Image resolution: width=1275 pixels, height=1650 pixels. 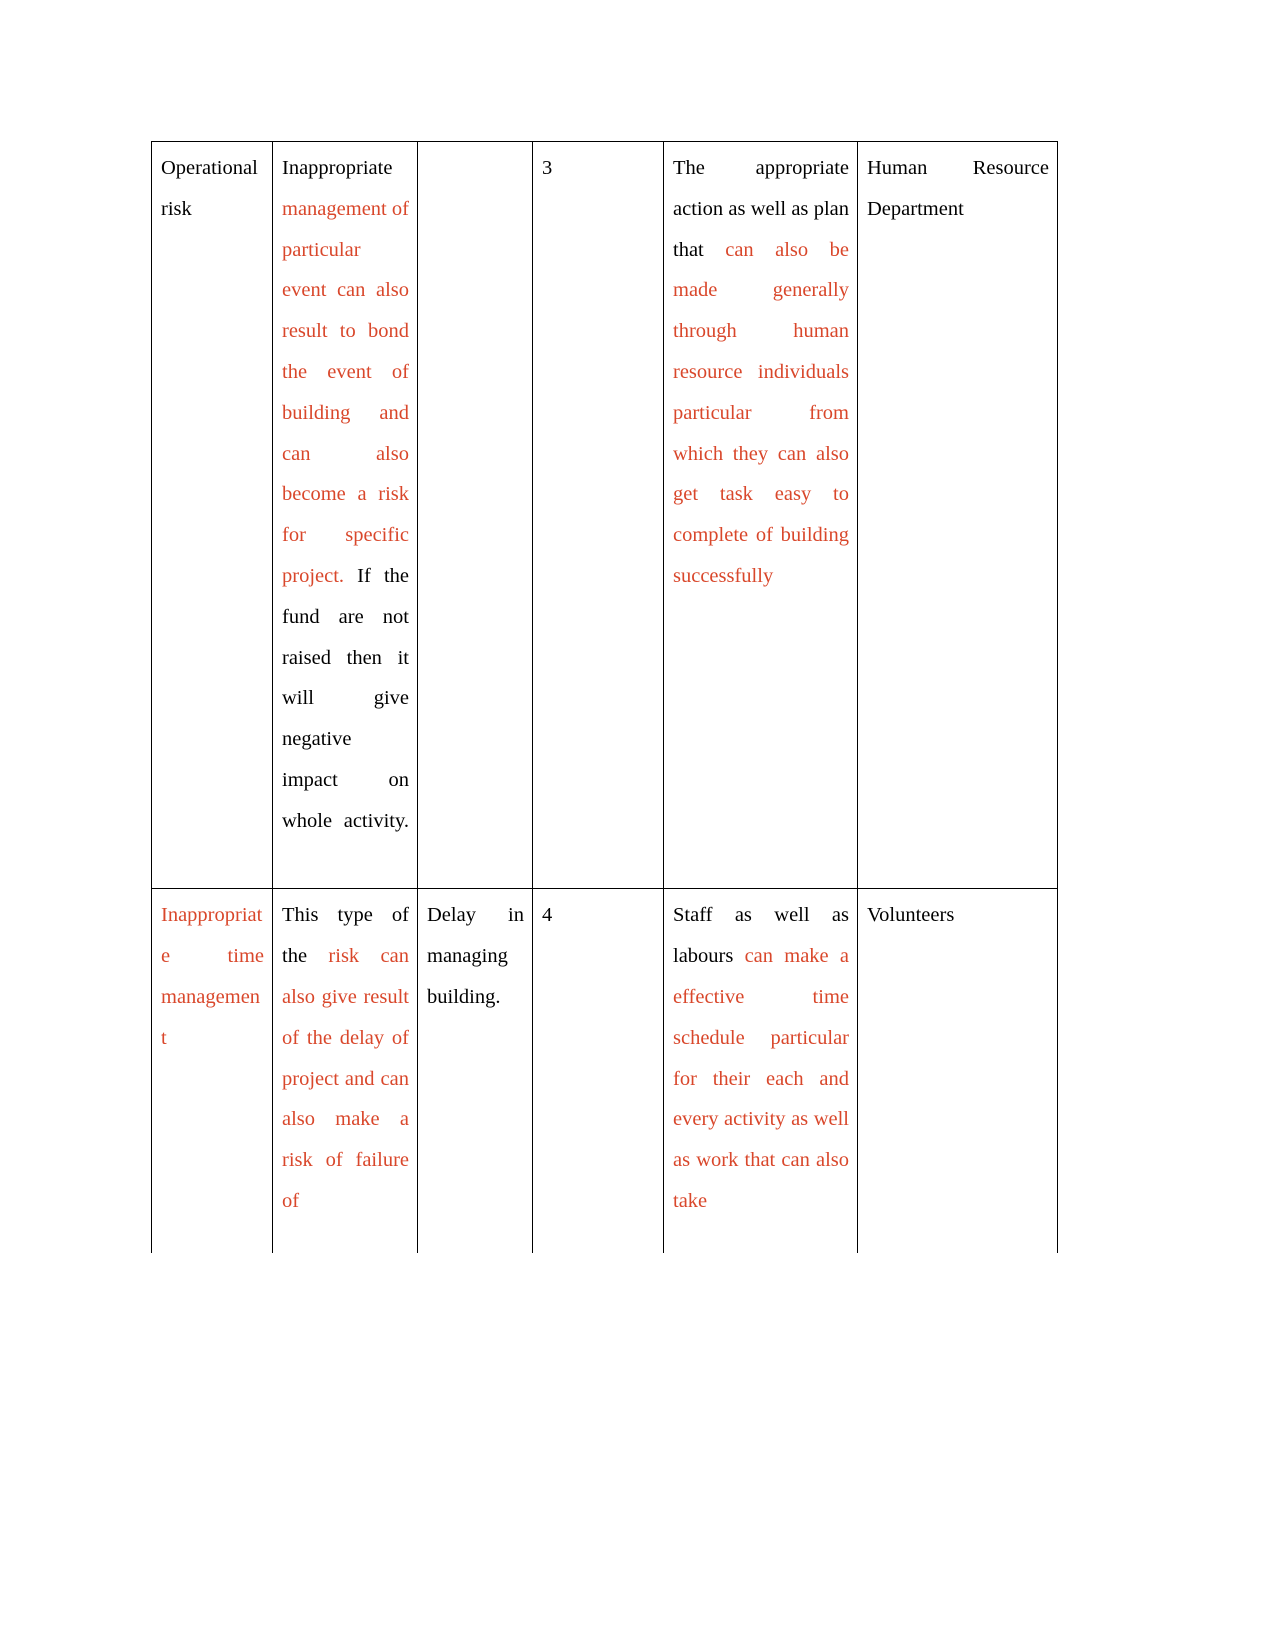 What do you see at coordinates (209, 188) in the screenshot?
I see `risk-category-text: Operational risk` at bounding box center [209, 188].